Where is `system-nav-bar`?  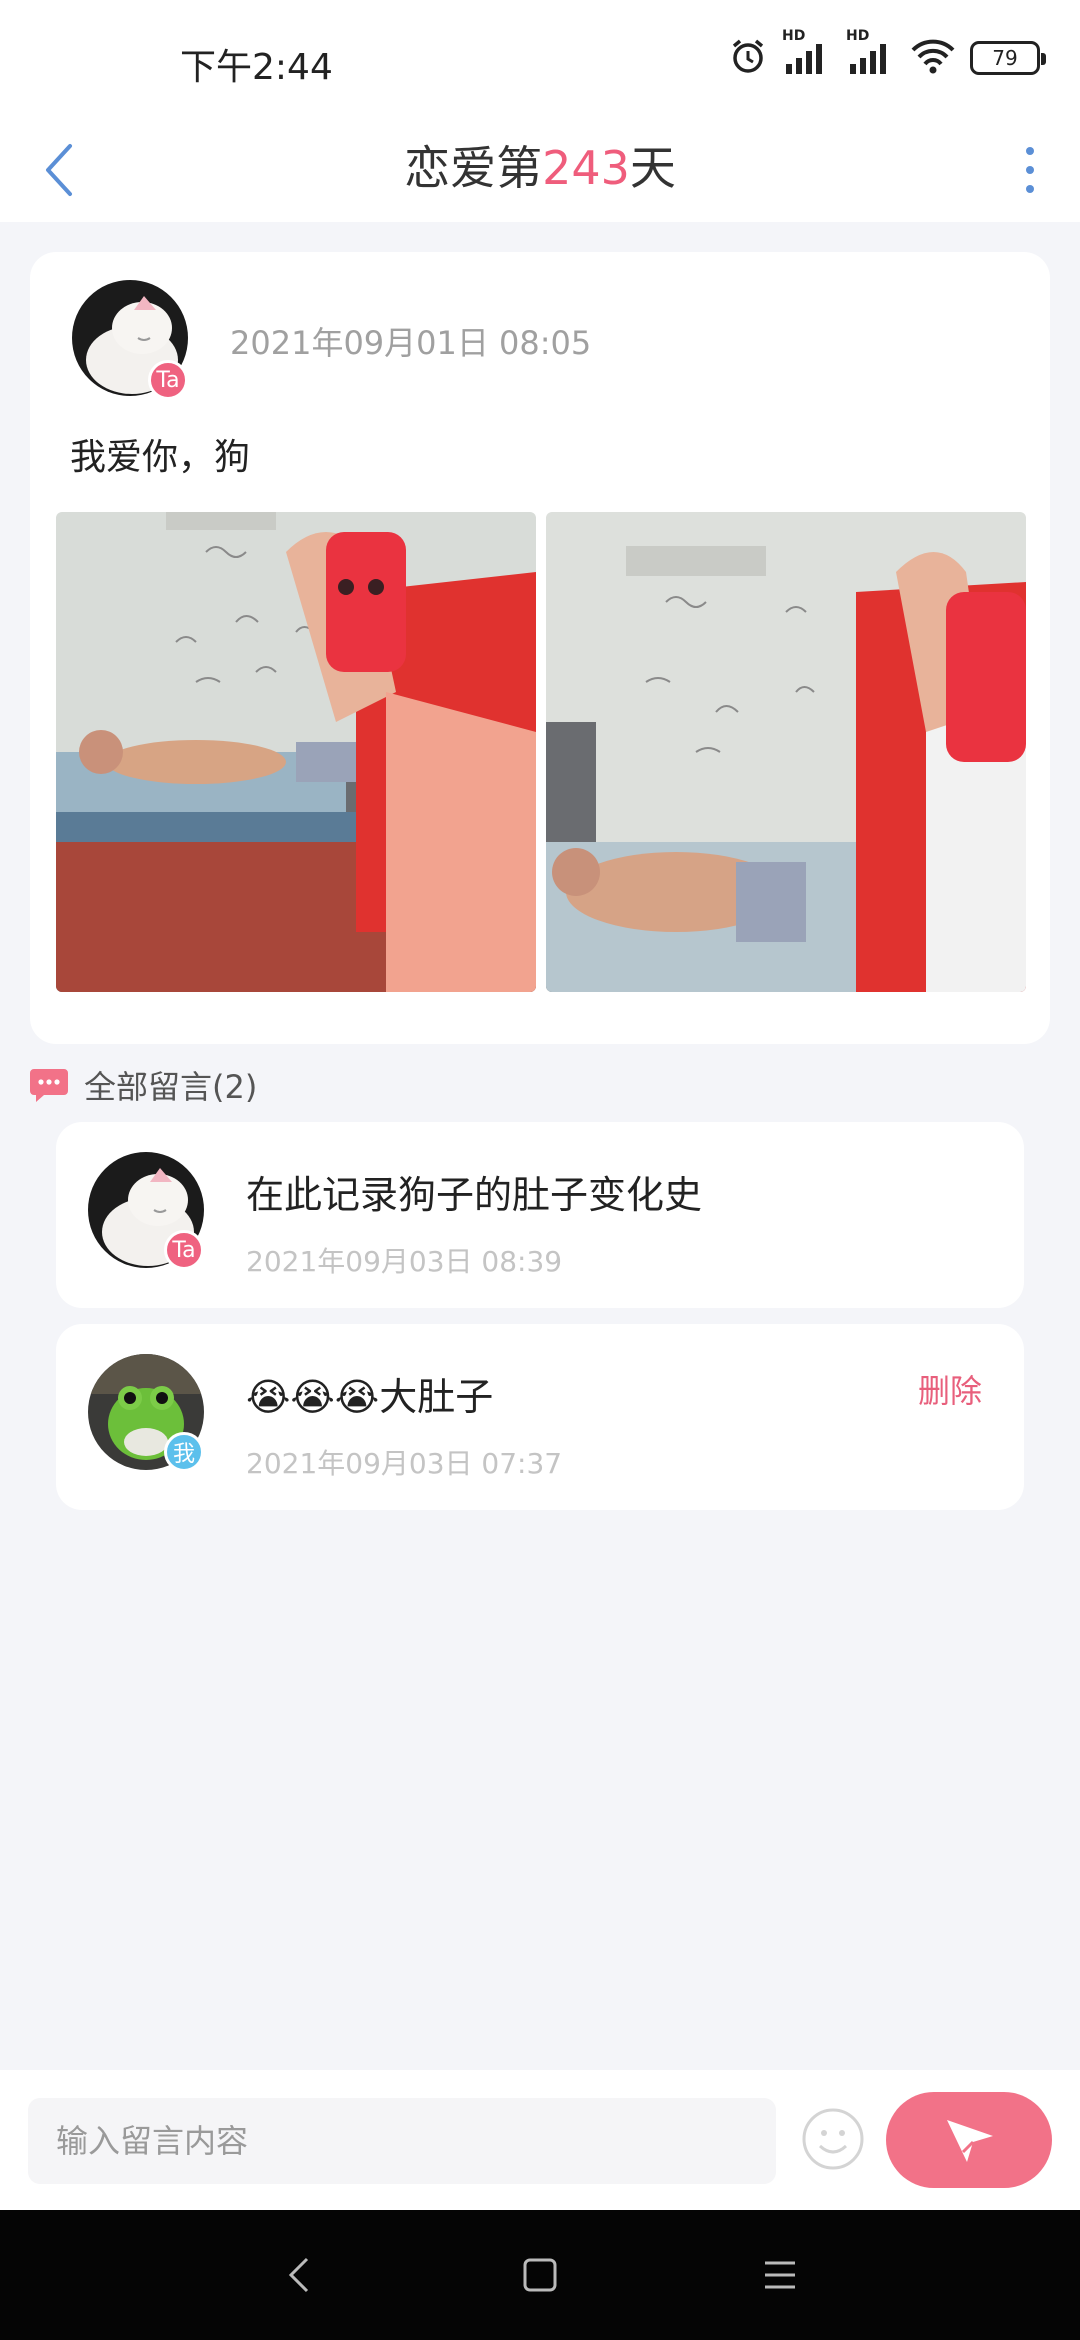 system-nav-bar is located at coordinates (540, 2275).